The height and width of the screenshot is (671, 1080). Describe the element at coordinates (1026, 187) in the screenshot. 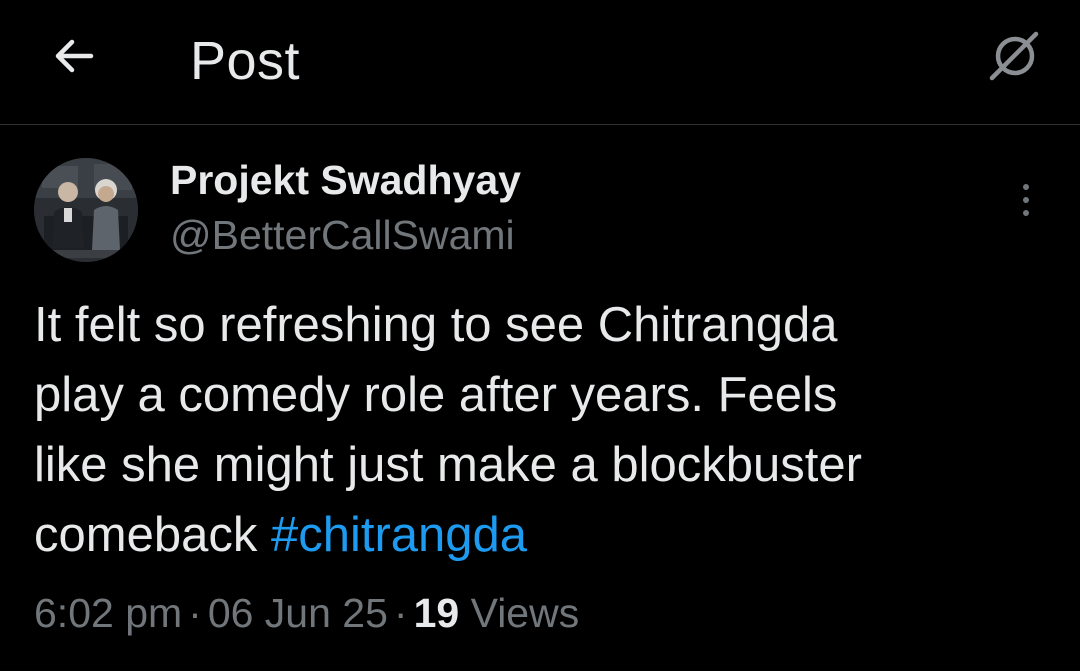

I see `more-vertical-icon` at that location.